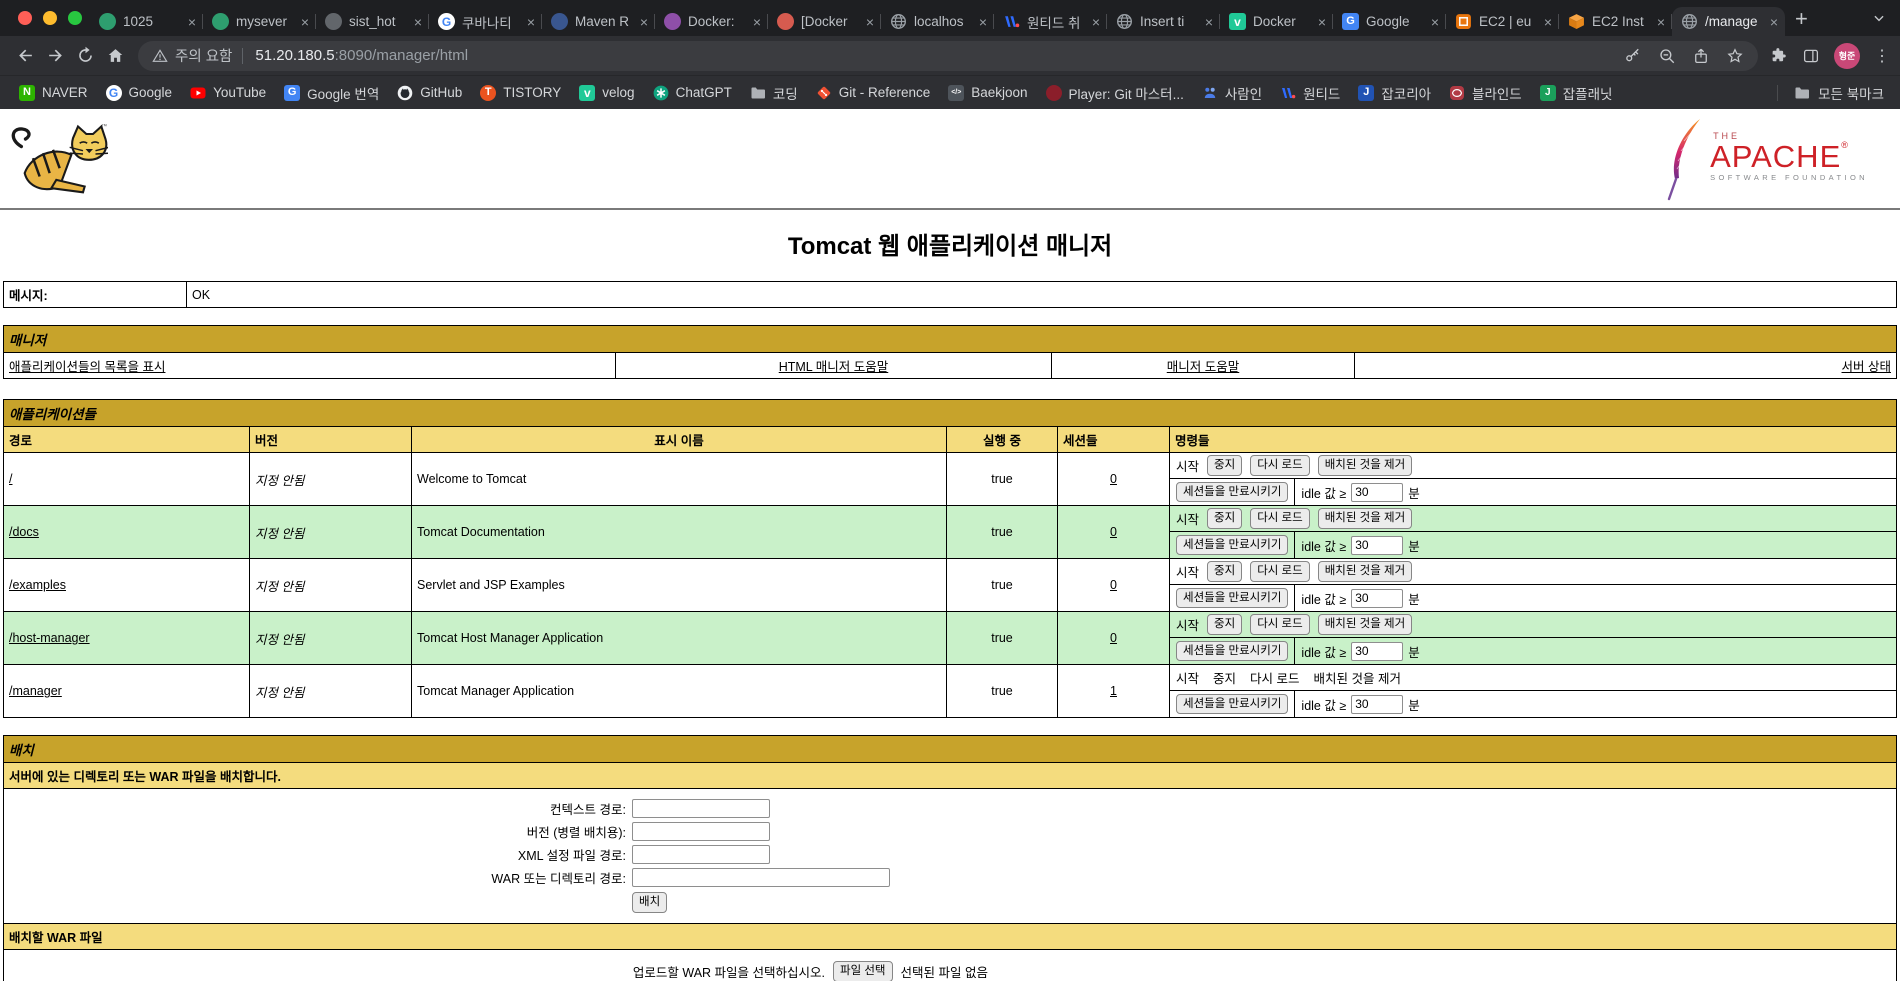 This screenshot has height=981, width=1900. What do you see at coordinates (948, 55) in the screenshot?
I see `address-bar: 주의 요함 51.20.180.5 :8090/manager/html` at bounding box center [948, 55].